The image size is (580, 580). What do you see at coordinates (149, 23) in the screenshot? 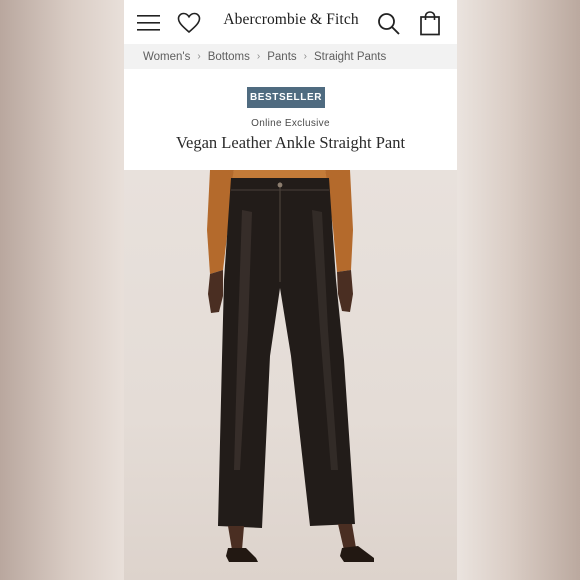
I see `menu-icon` at bounding box center [149, 23].